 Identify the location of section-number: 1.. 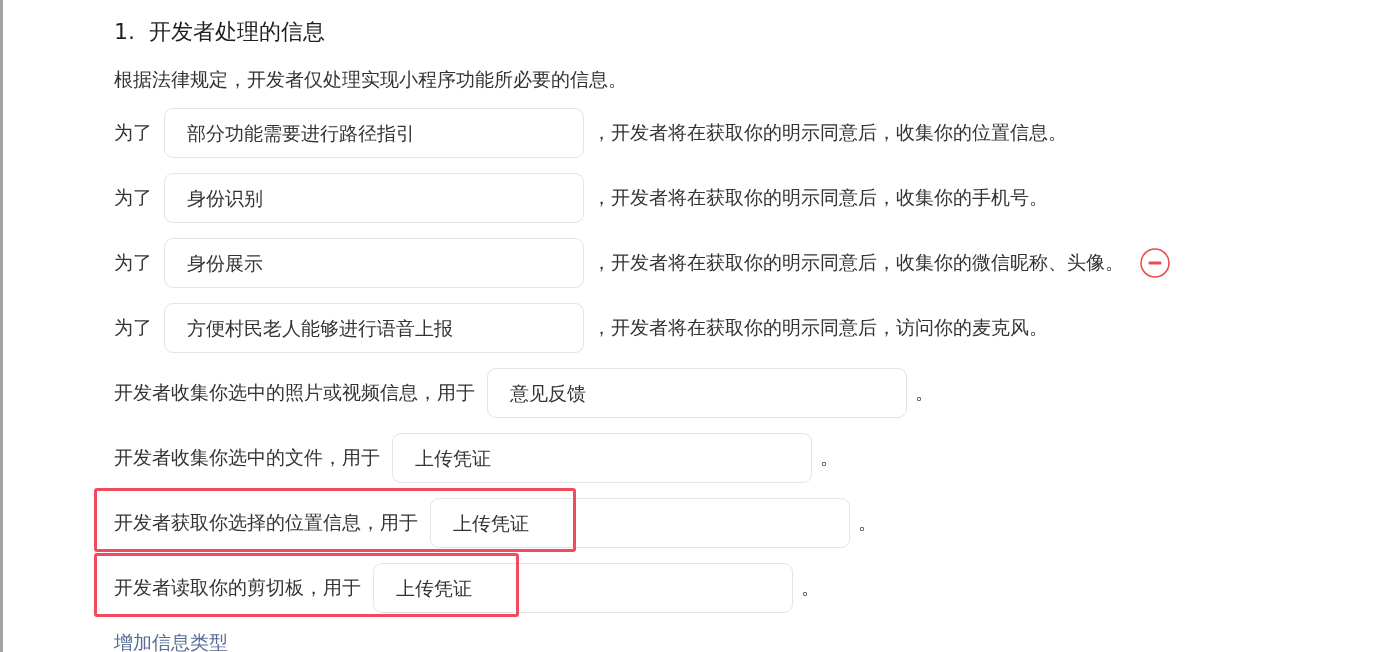
(124, 32).